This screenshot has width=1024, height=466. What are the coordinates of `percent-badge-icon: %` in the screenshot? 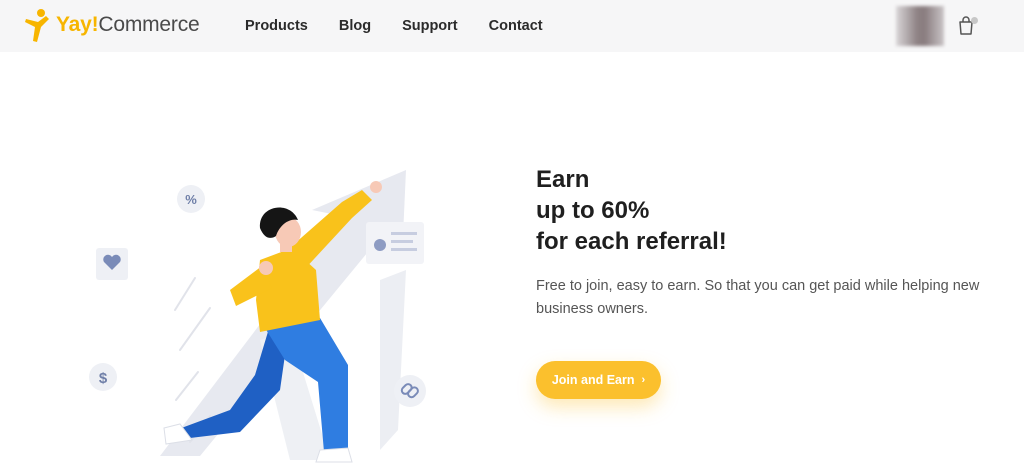 It's located at (191, 199).